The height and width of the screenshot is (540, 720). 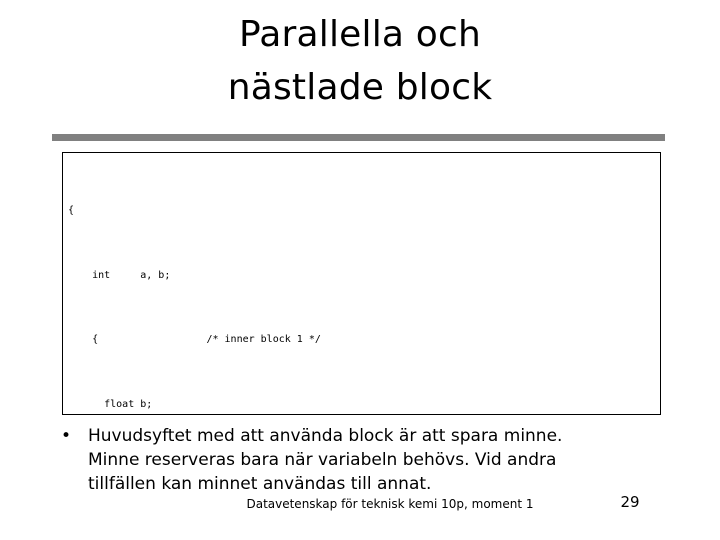 I want to click on code-line: { /* inner block 1 */, so click(x=194, y=339).